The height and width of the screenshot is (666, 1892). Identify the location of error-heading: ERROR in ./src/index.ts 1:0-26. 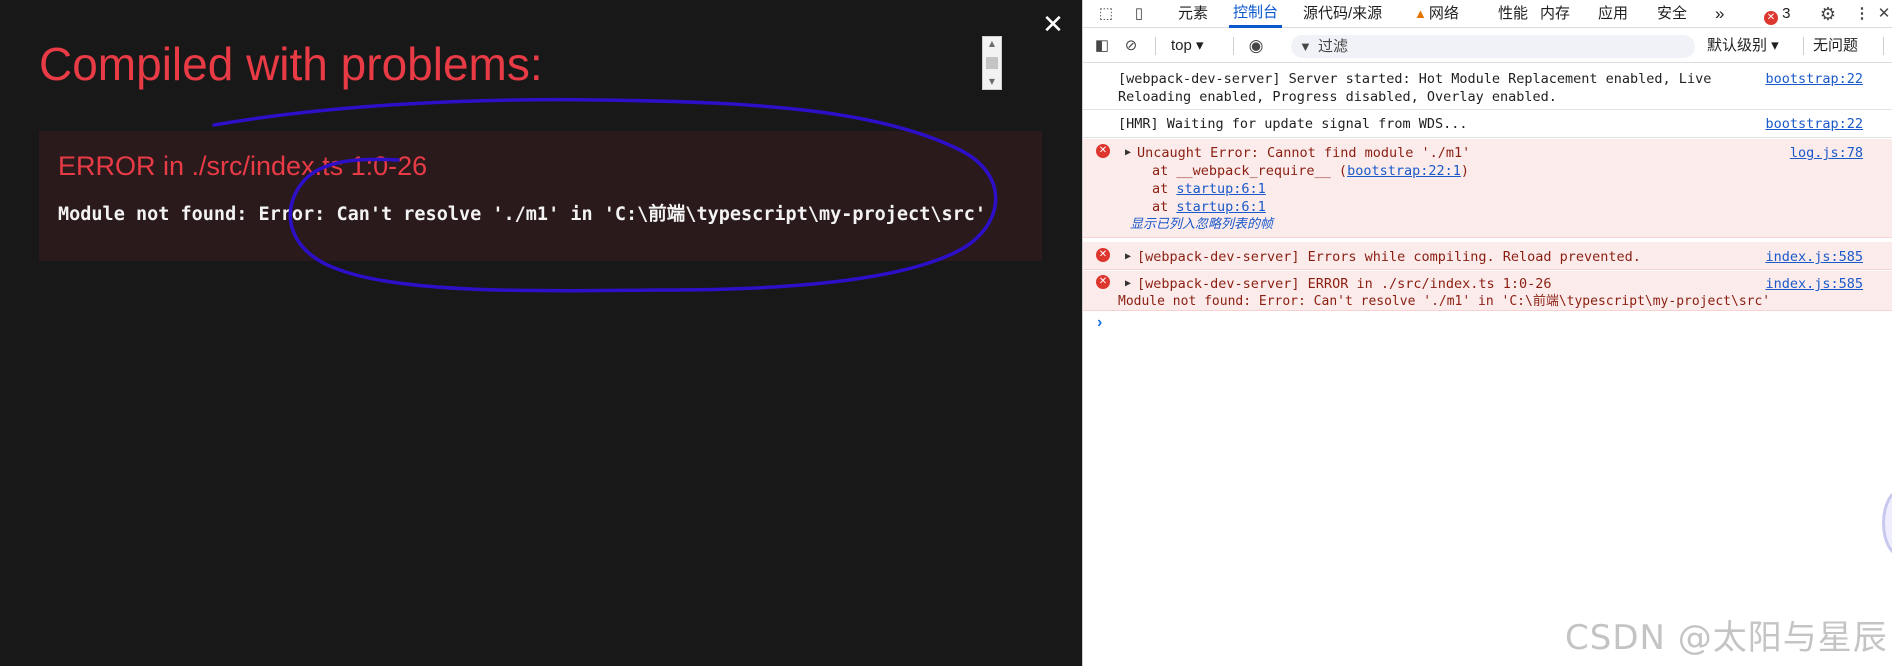
(243, 166).